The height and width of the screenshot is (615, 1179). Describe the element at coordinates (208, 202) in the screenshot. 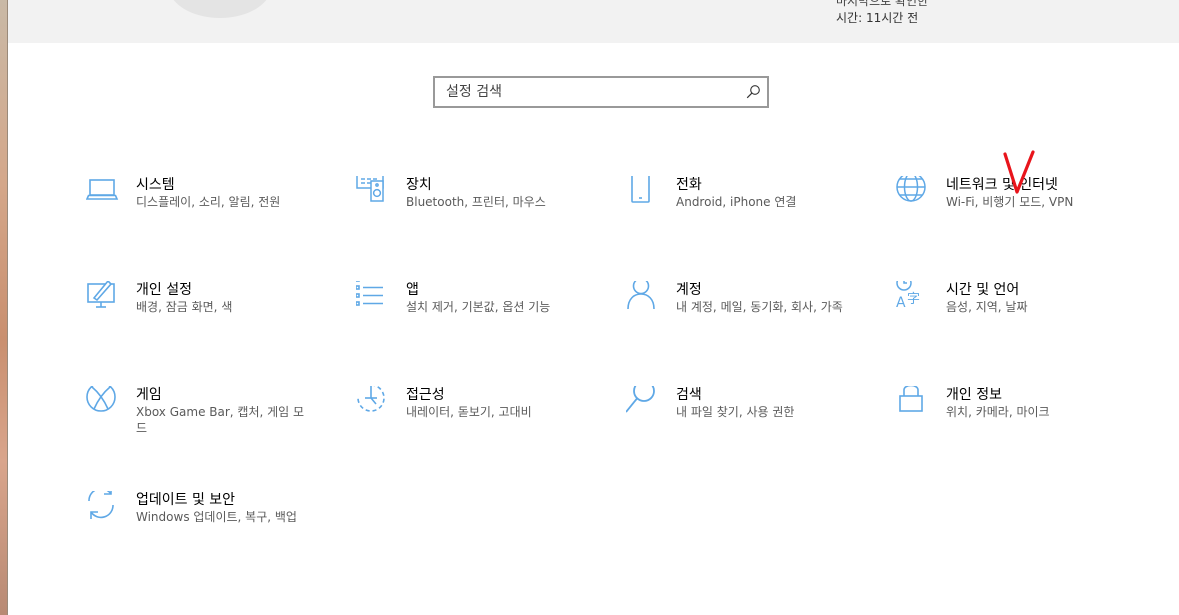

I see `tile-subtitle: 디스플레이, 소리, 알림, 전원` at that location.